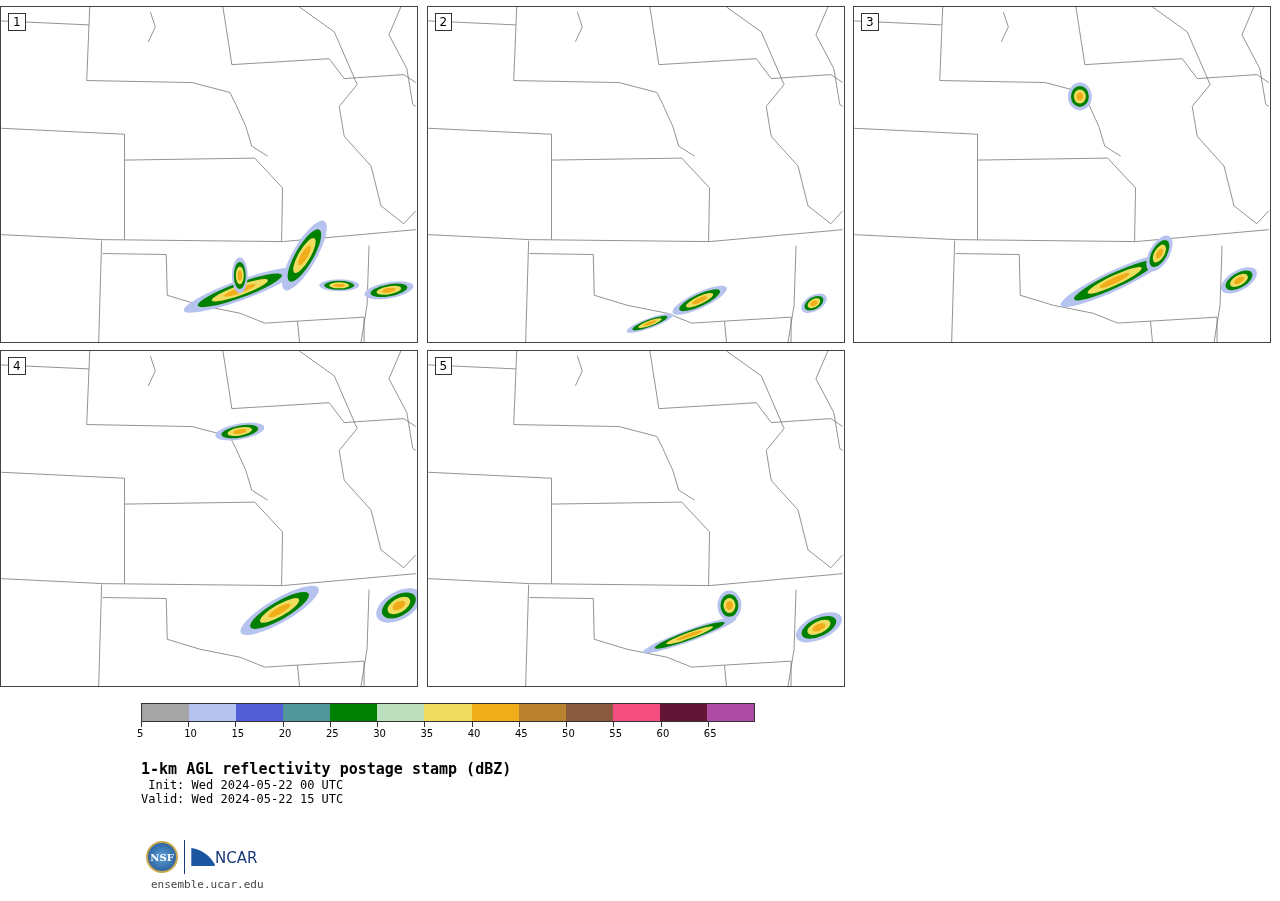 This screenshot has height=901, width=1280. I want to click on tick-label: 30, so click(379, 733).